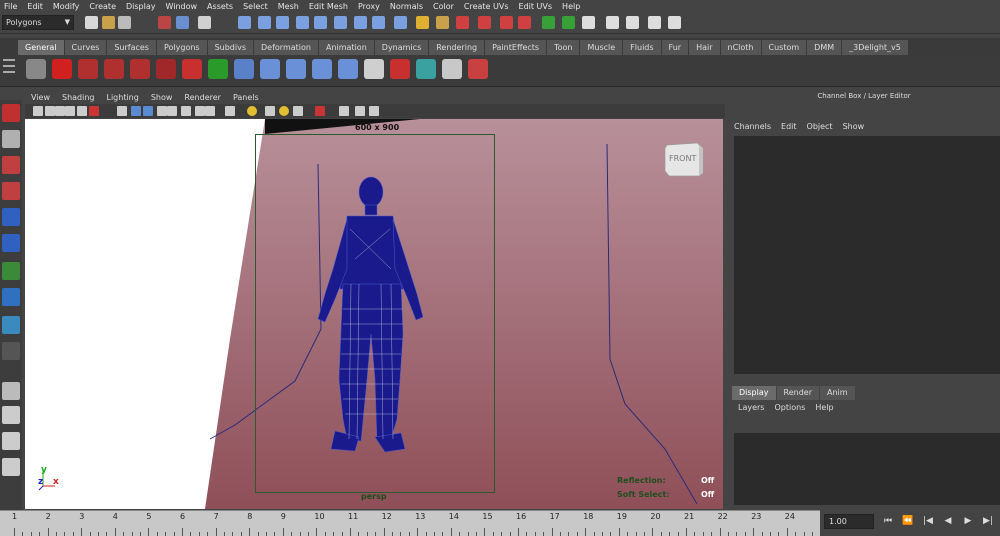  What do you see at coordinates (122, 97) in the screenshot?
I see `panel-menu-lighting: Lighting` at bounding box center [122, 97].